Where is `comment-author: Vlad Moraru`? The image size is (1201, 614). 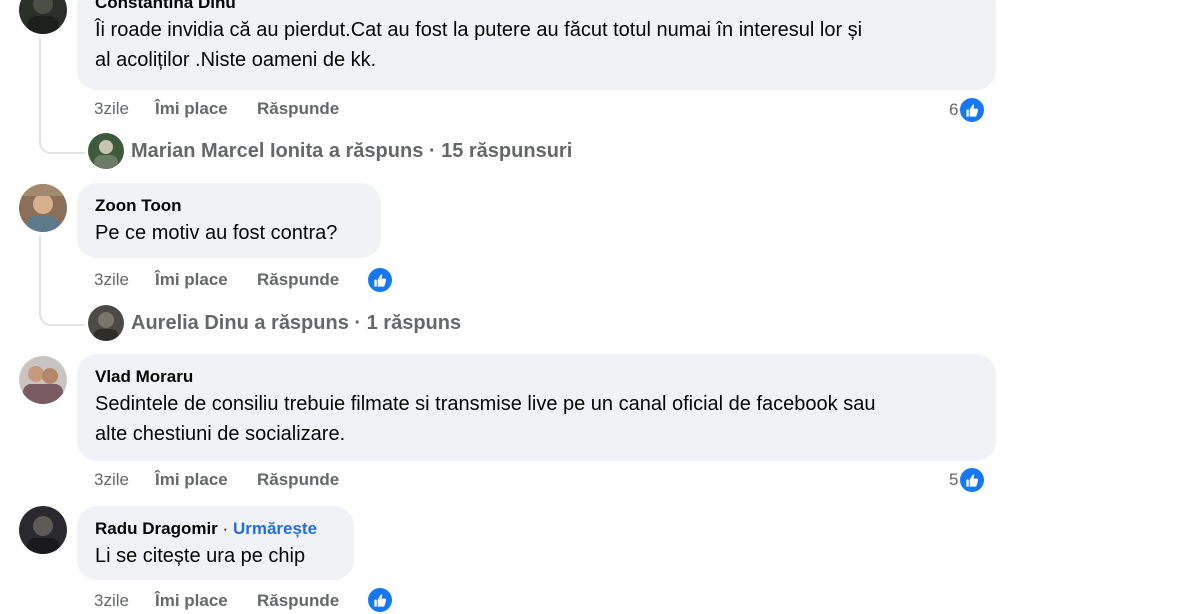 comment-author: Vlad Moraru is located at coordinates (536, 377).